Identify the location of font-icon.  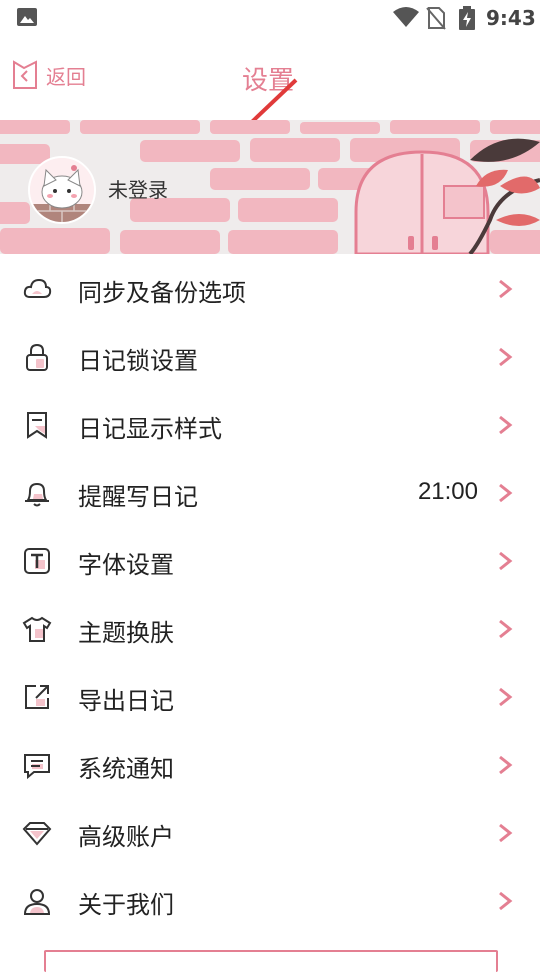
(37, 561).